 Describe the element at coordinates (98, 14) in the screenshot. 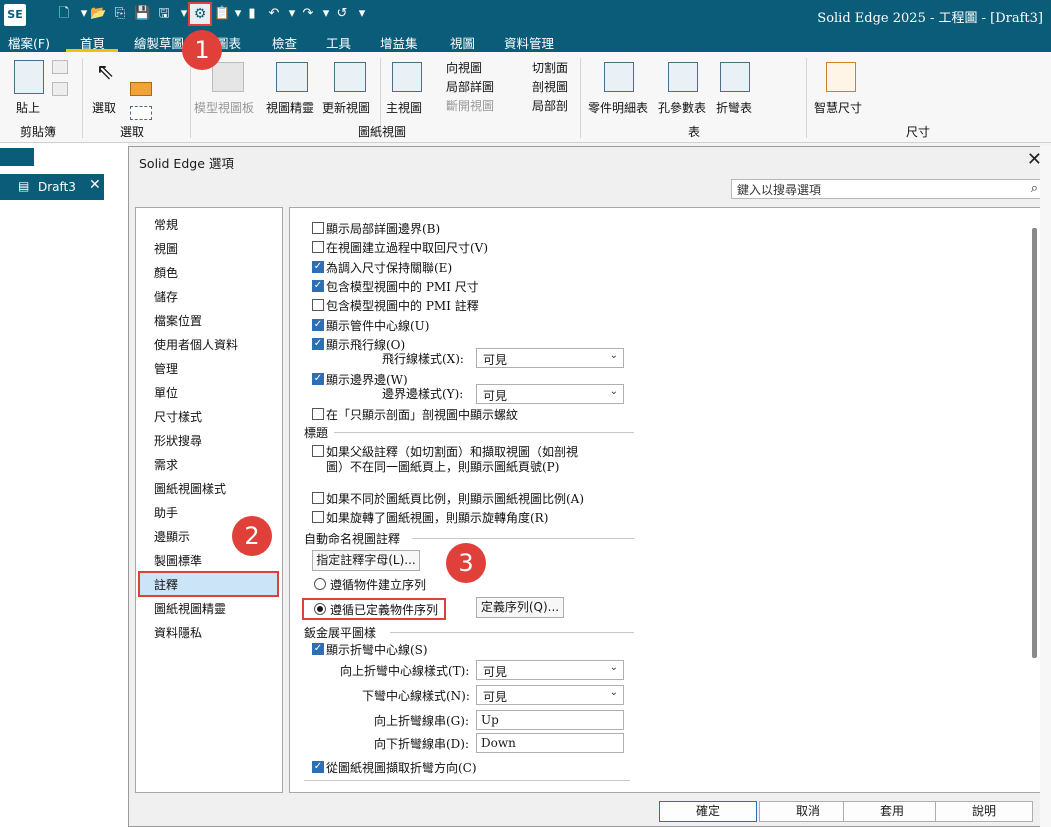

I see `open-folder-icon: 📂` at that location.